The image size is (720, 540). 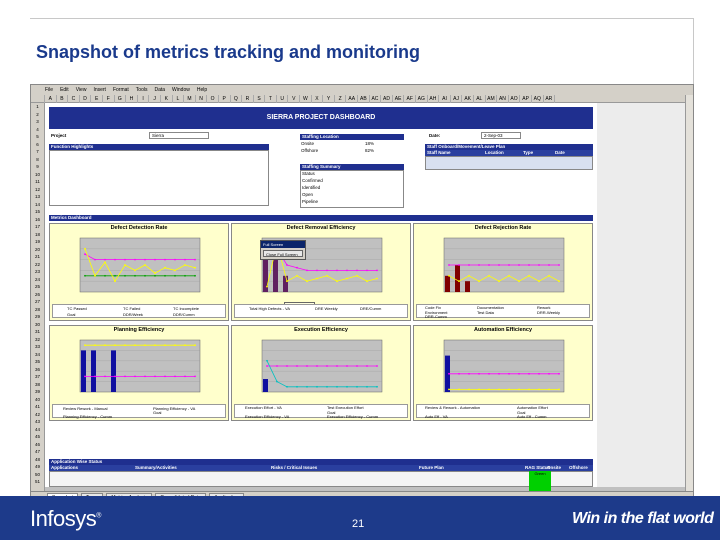 What do you see at coordinates (37, 122) in the screenshot?
I see `row-header: 3` at bounding box center [37, 122].